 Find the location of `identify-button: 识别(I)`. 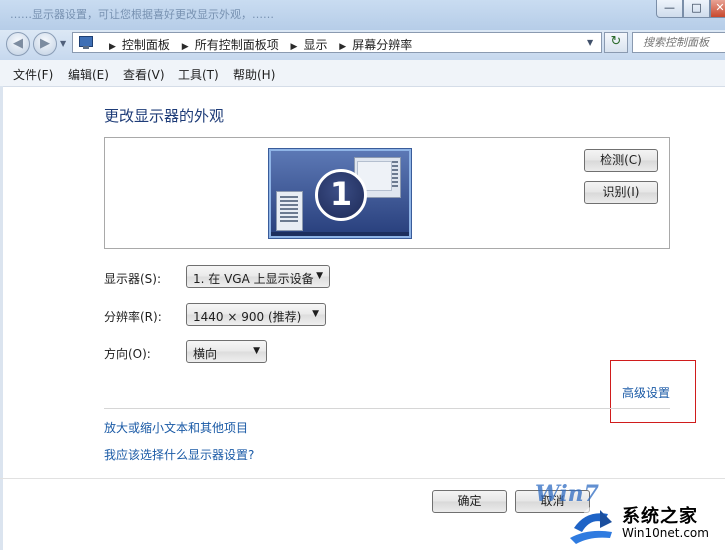

identify-button: 识别(I) is located at coordinates (621, 192).